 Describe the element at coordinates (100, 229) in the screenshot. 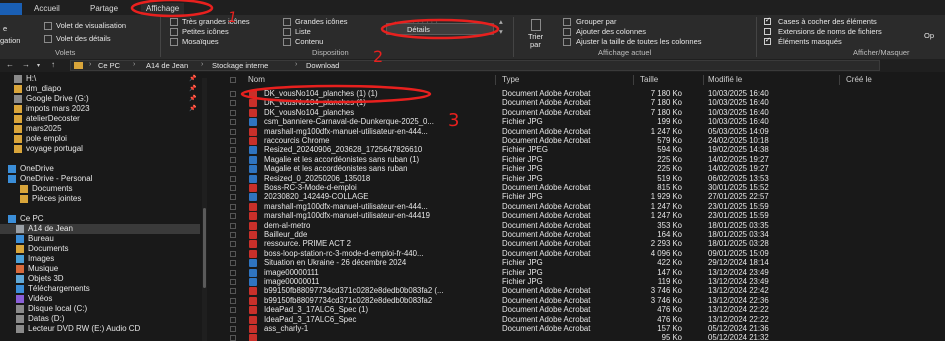

I see `nav-item: A14 de Jean` at that location.